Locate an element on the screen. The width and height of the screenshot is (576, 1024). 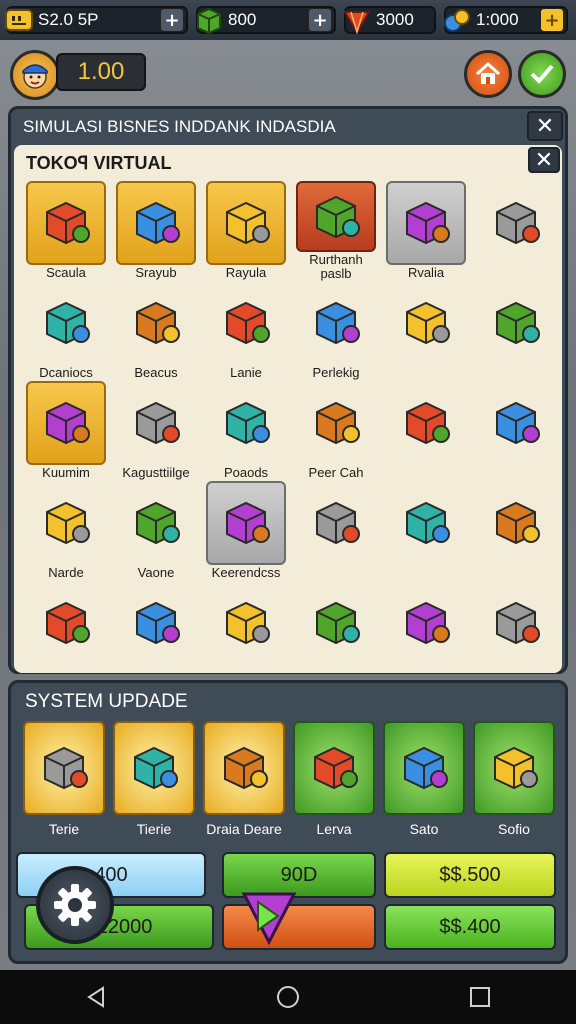
shop-icon is located at coordinates (246, 423).